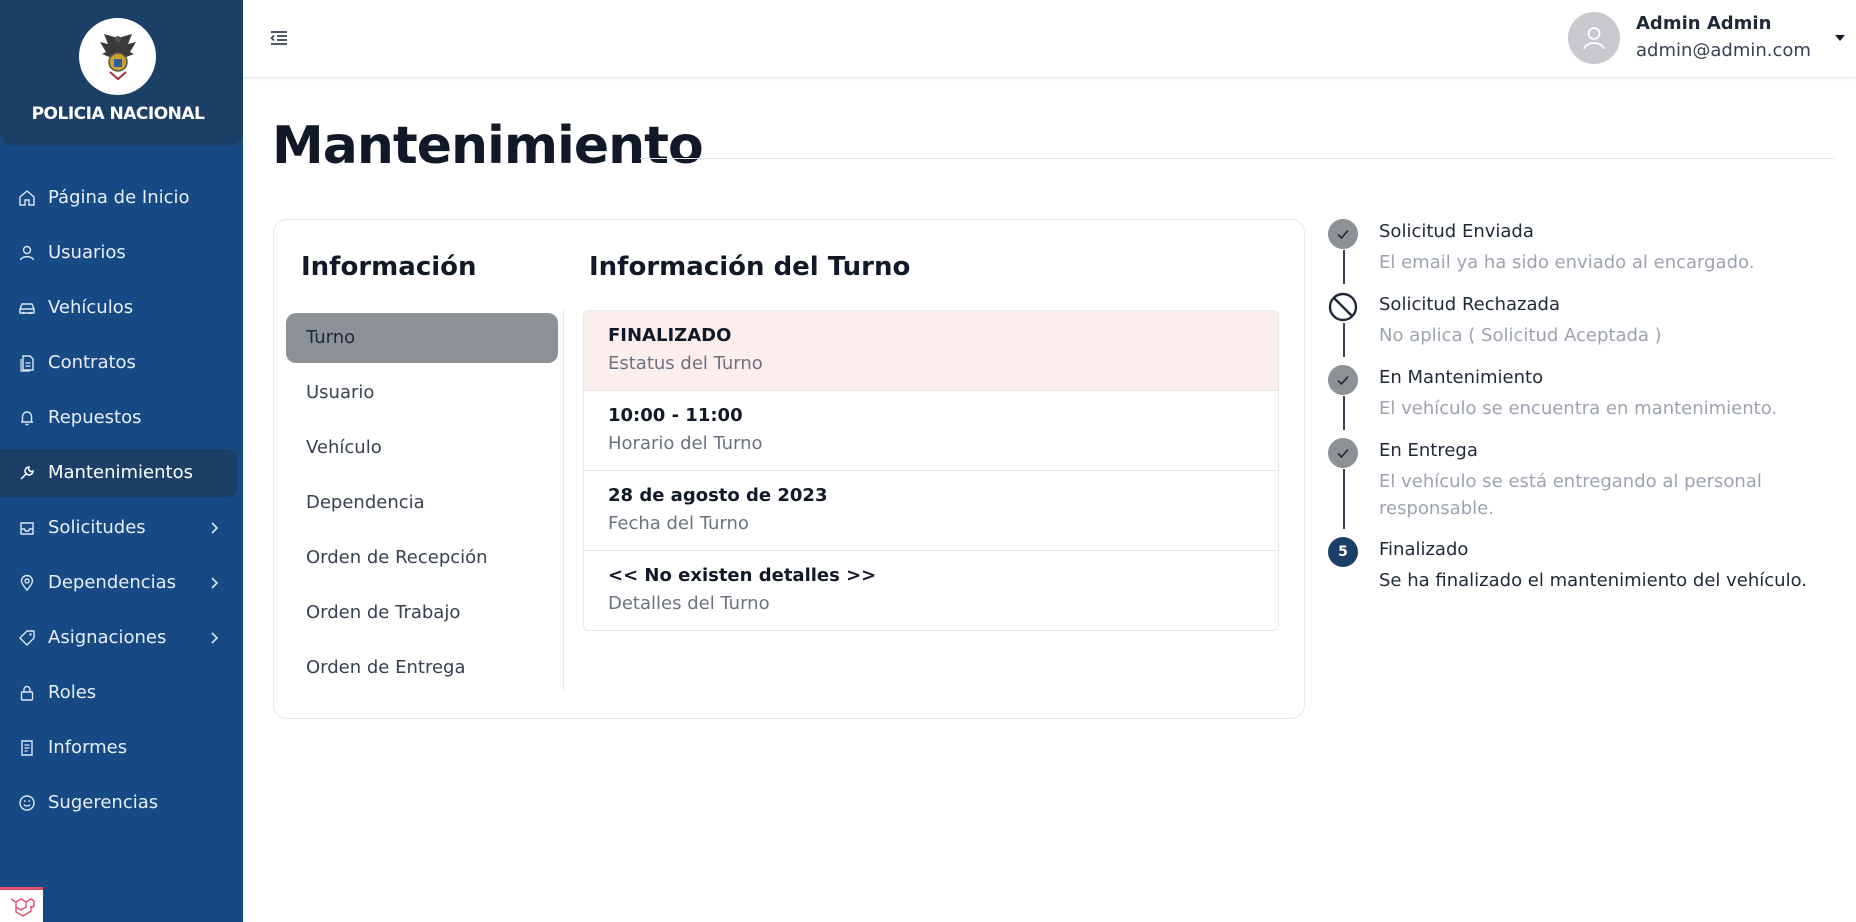  What do you see at coordinates (331, 337) in the screenshot?
I see `tab-label: Turno` at bounding box center [331, 337].